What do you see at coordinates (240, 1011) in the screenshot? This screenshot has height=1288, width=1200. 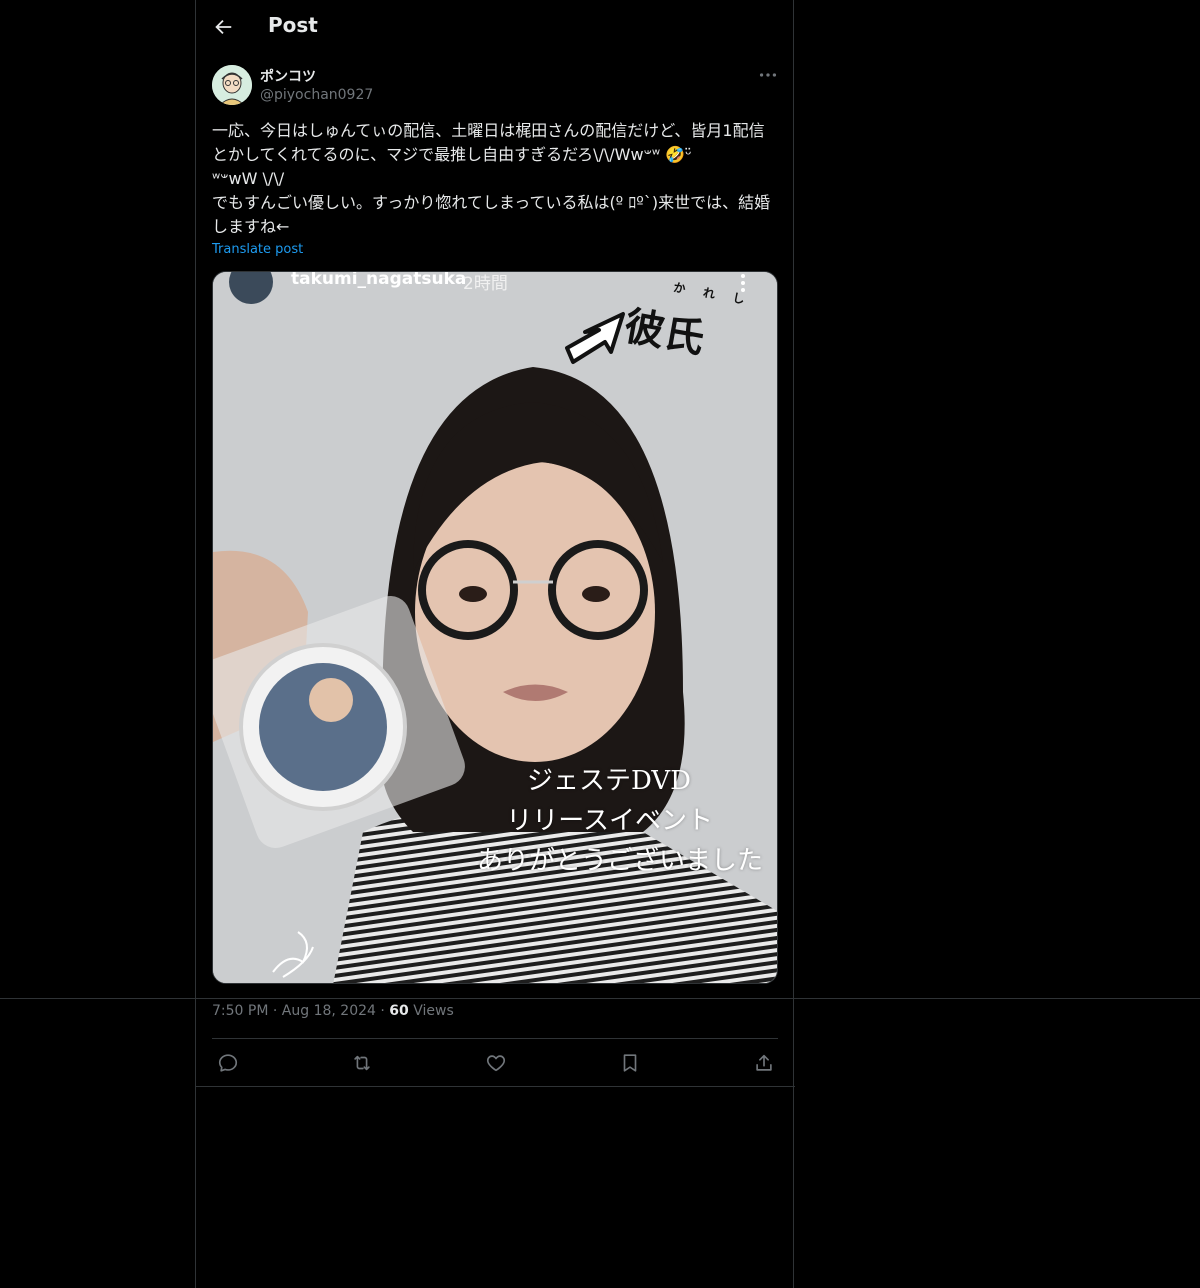 I see `tweet-time: 7:50 PM` at bounding box center [240, 1011].